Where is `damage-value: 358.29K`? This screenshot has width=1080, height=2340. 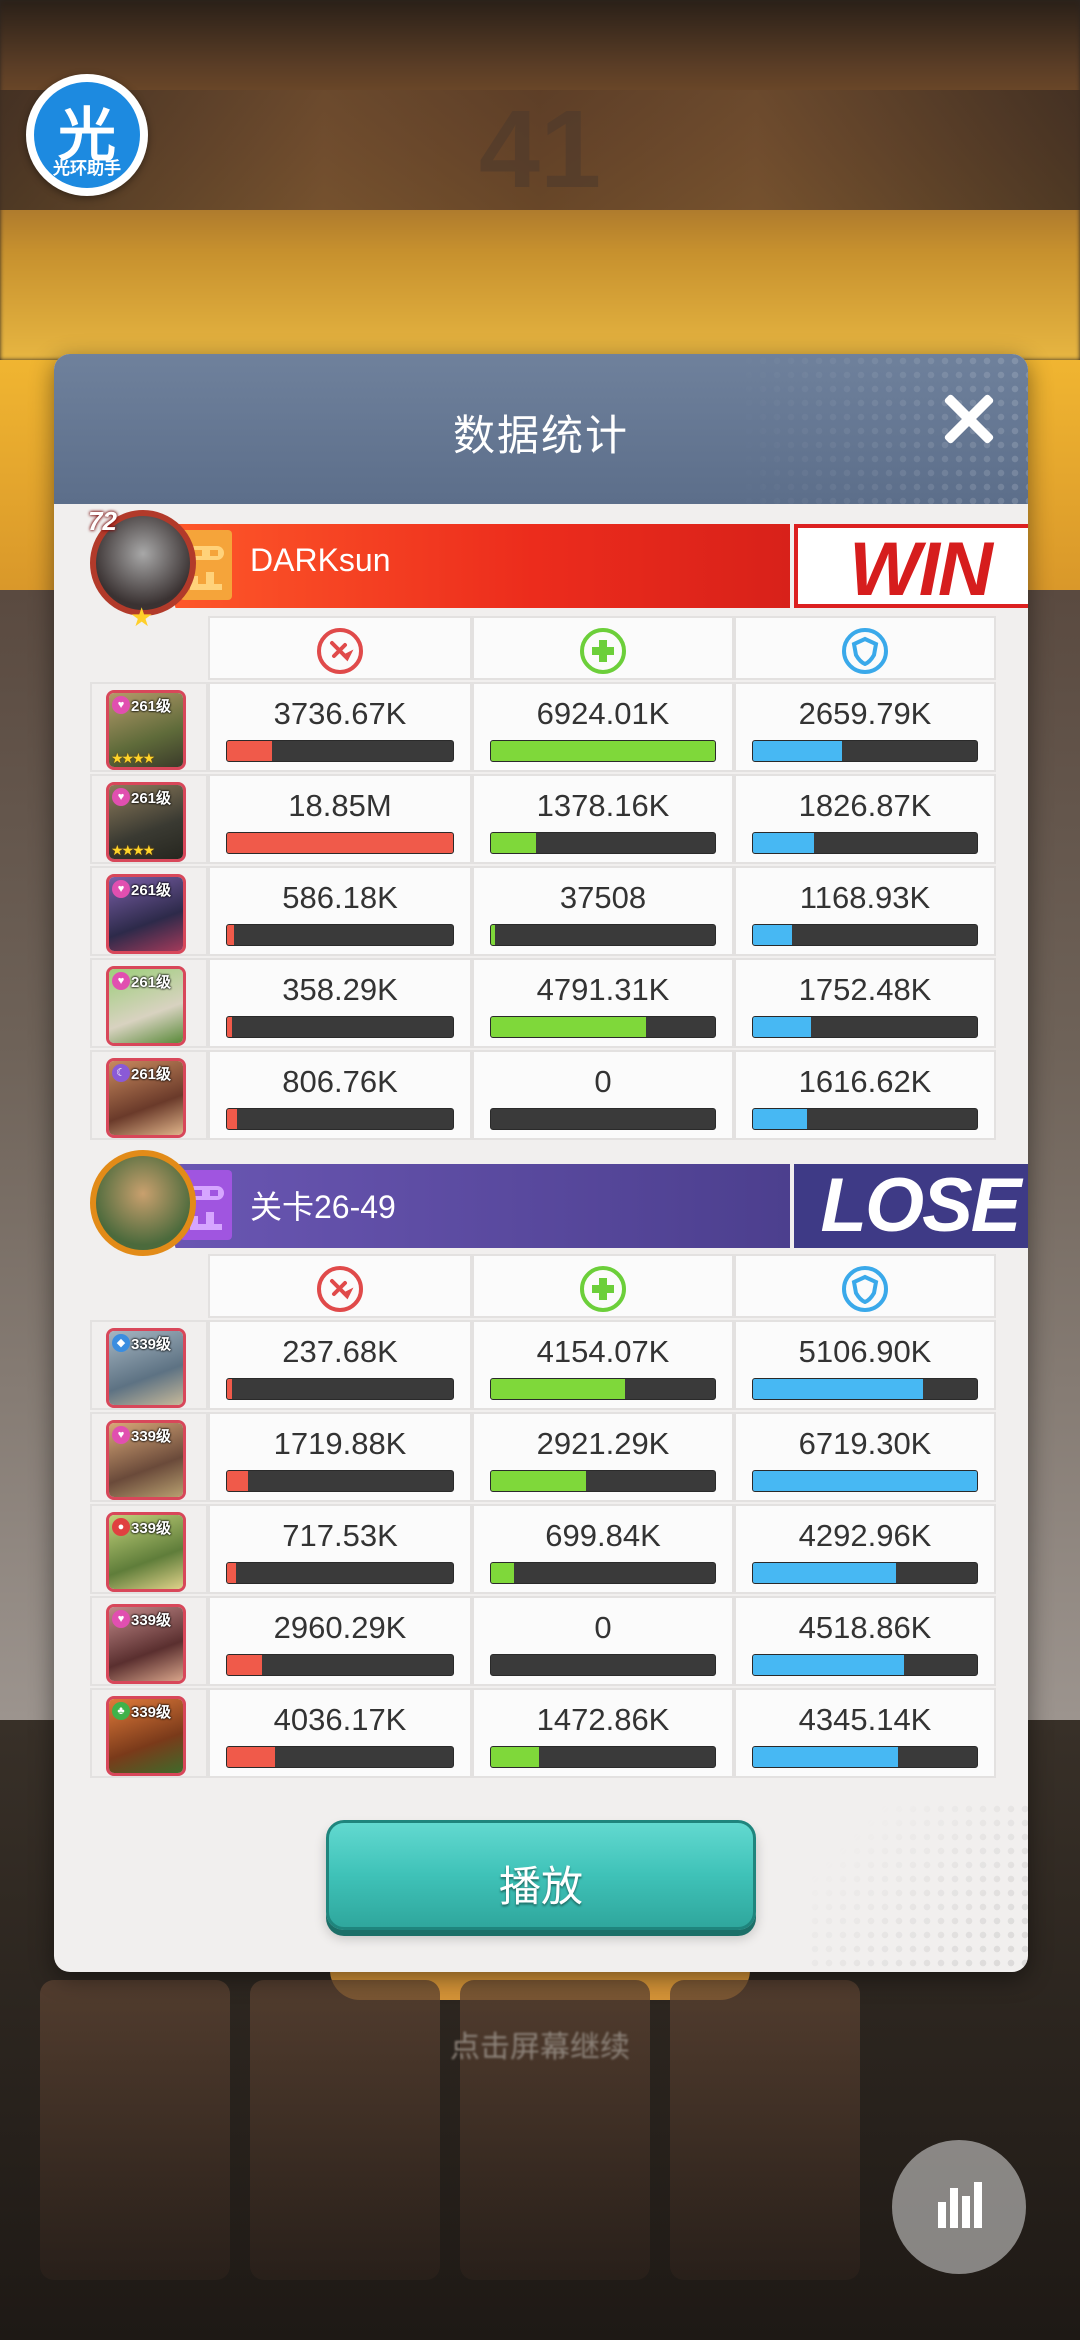
damage-value: 358.29K is located at coordinates (340, 989).